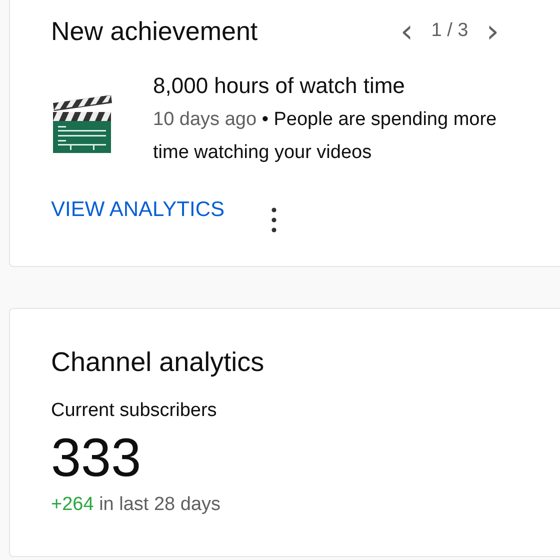  I want to click on clapperboard-icon, so click(82, 124).